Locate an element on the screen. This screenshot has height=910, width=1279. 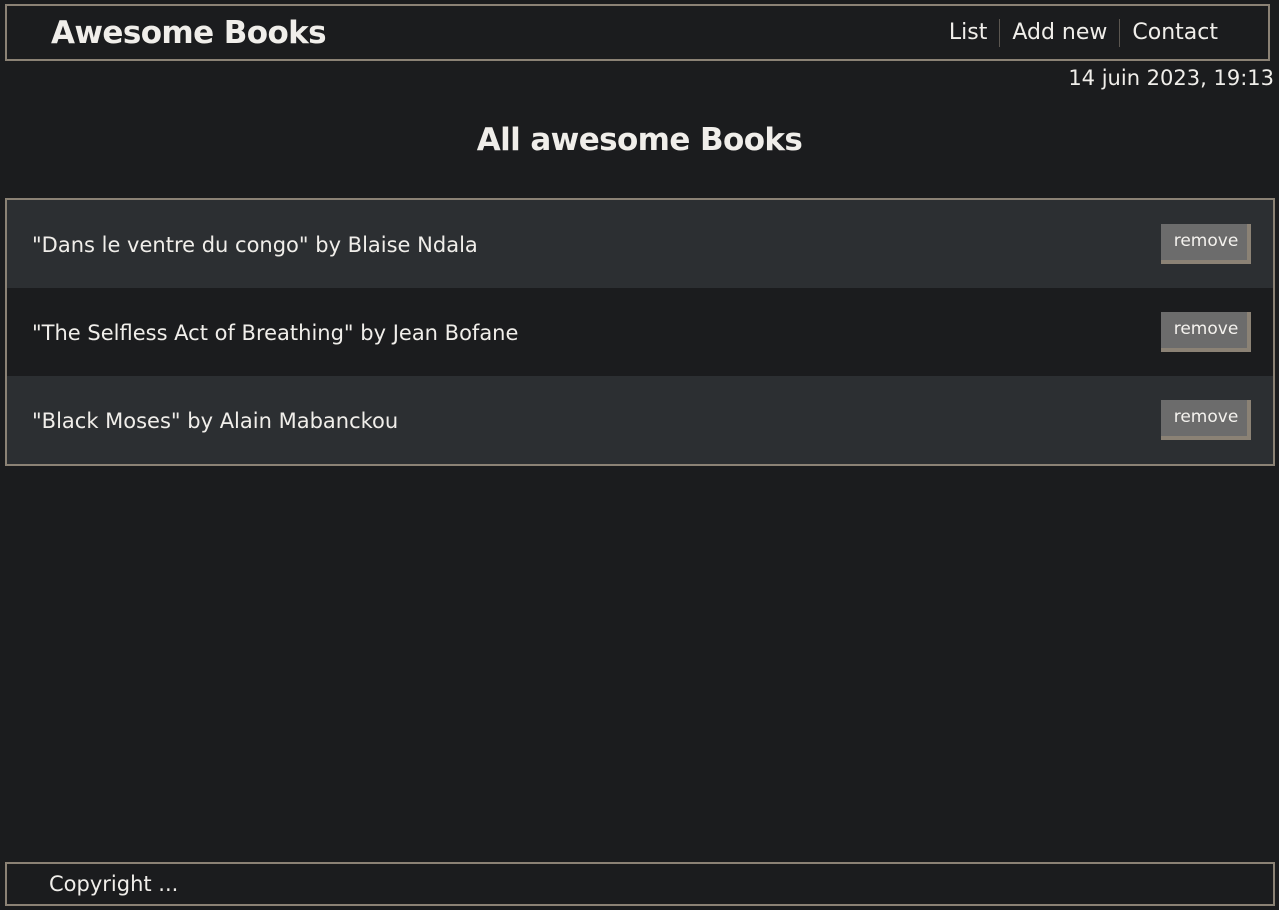
page-title: All awesome Books is located at coordinates (639, 140).